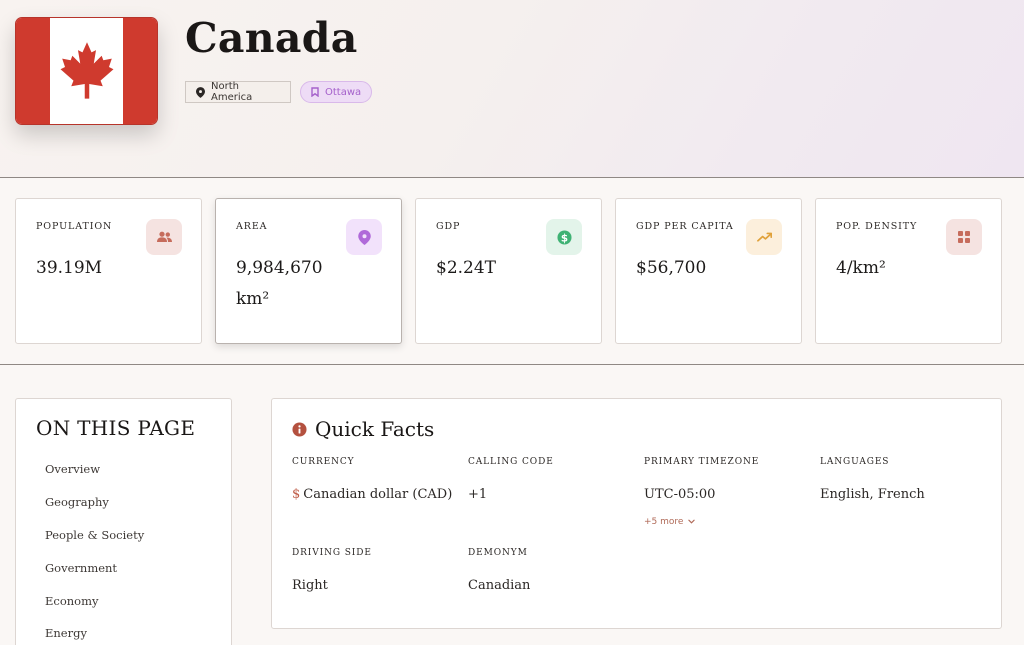  I want to click on capital-label: Ottawa, so click(343, 92).